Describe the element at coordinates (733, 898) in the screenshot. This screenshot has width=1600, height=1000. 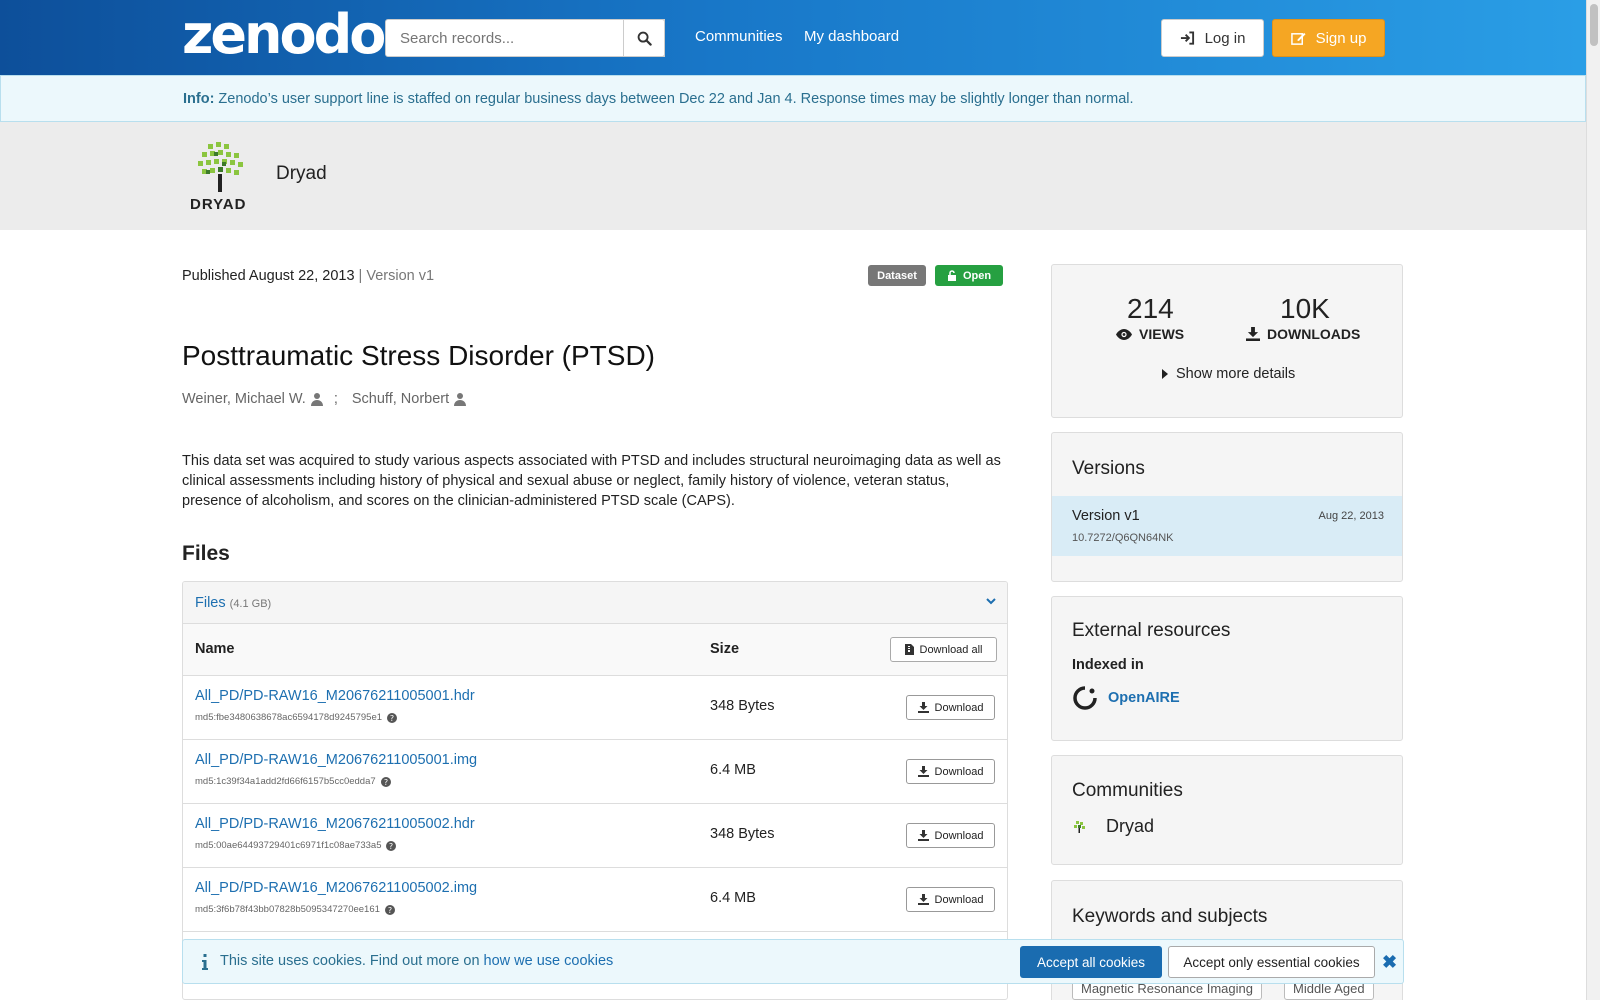
I see `file-size: 6.4 MB` at that location.